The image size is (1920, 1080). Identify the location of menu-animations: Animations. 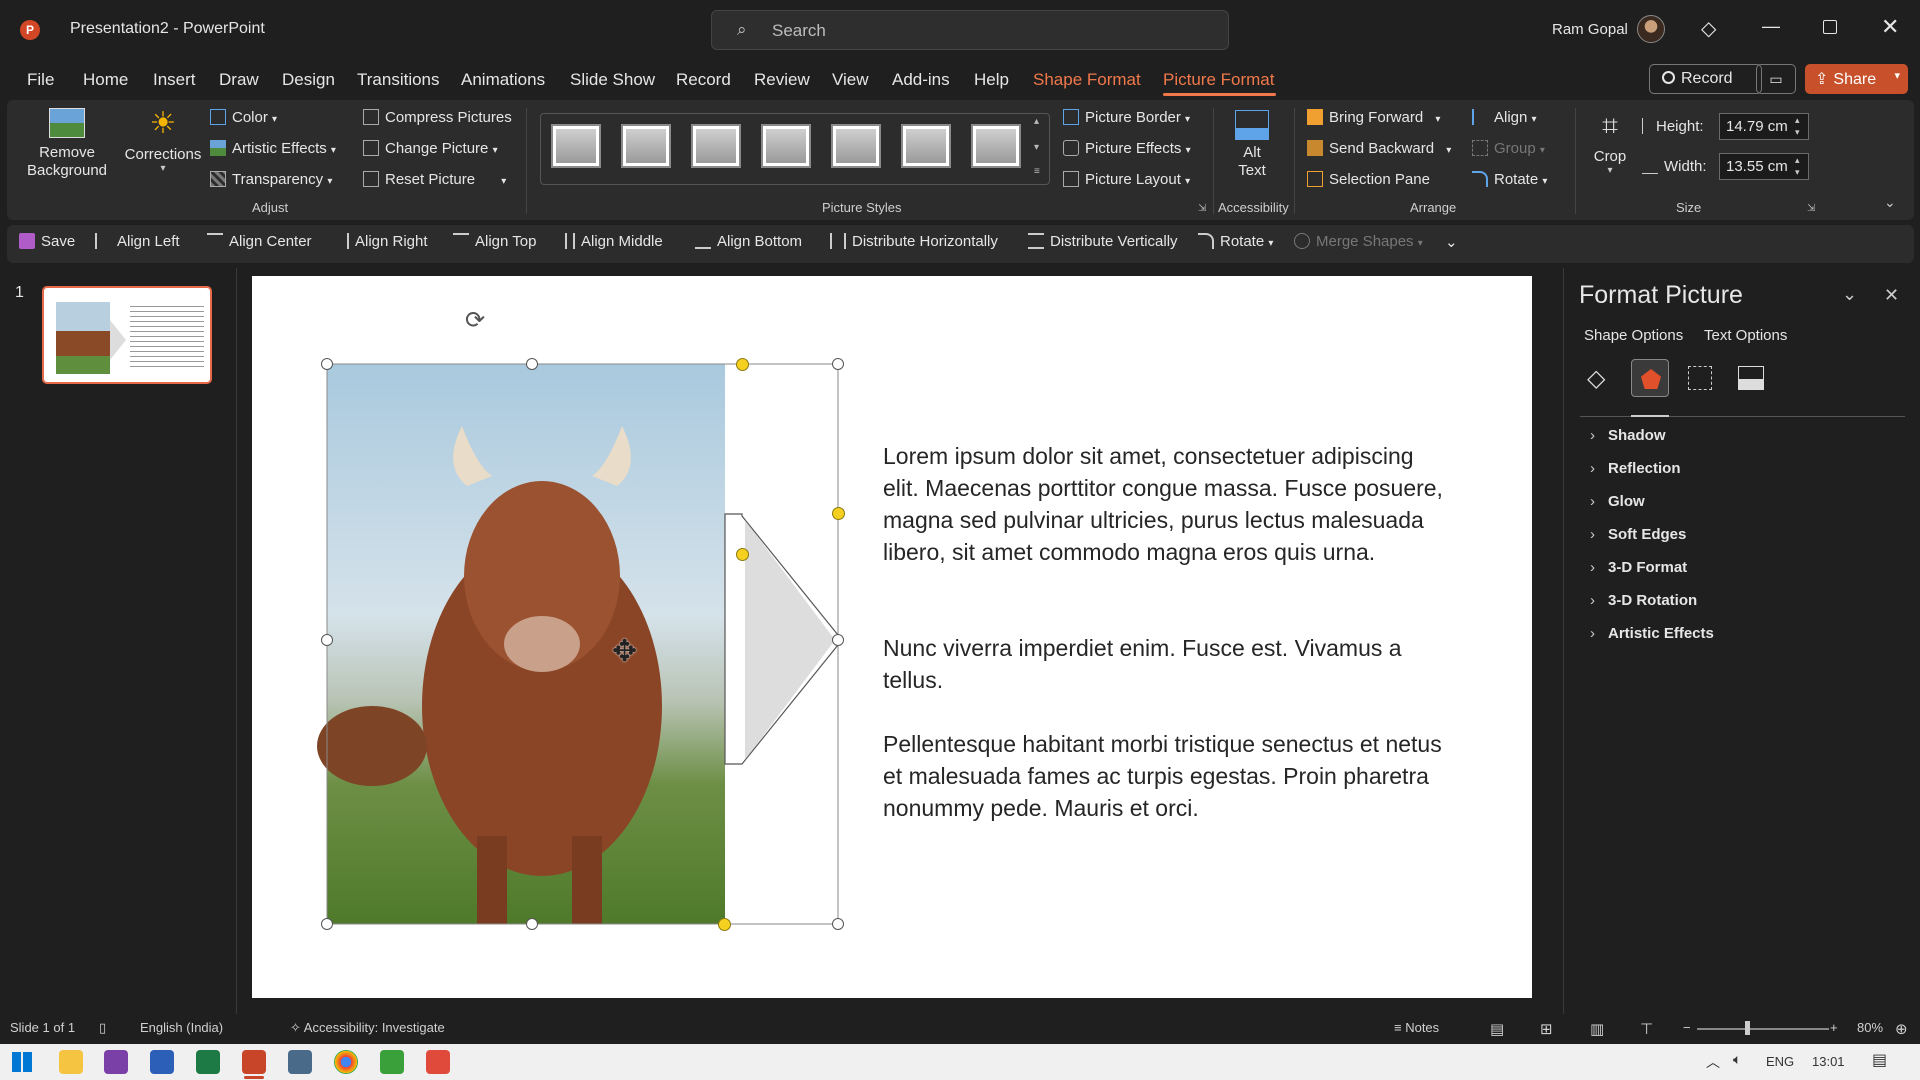
(503, 80).